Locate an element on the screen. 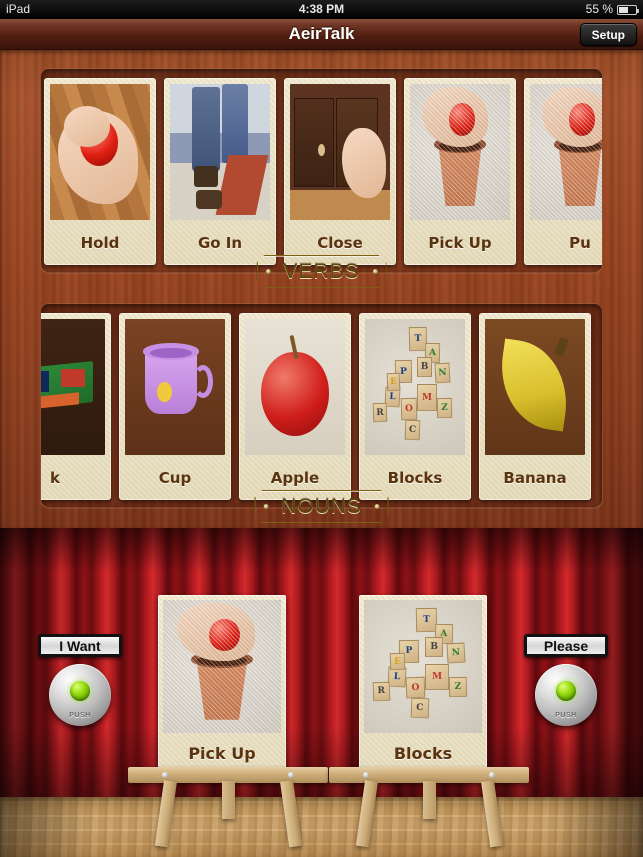 Image resolution: width=643 pixels, height=857 pixels. sentence-card-photo is located at coordinates (222, 666).